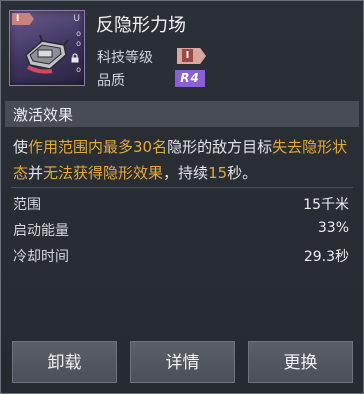  What do you see at coordinates (326, 257) in the screenshot?
I see `stat-value-cooldown: 29.3秒` at bounding box center [326, 257].